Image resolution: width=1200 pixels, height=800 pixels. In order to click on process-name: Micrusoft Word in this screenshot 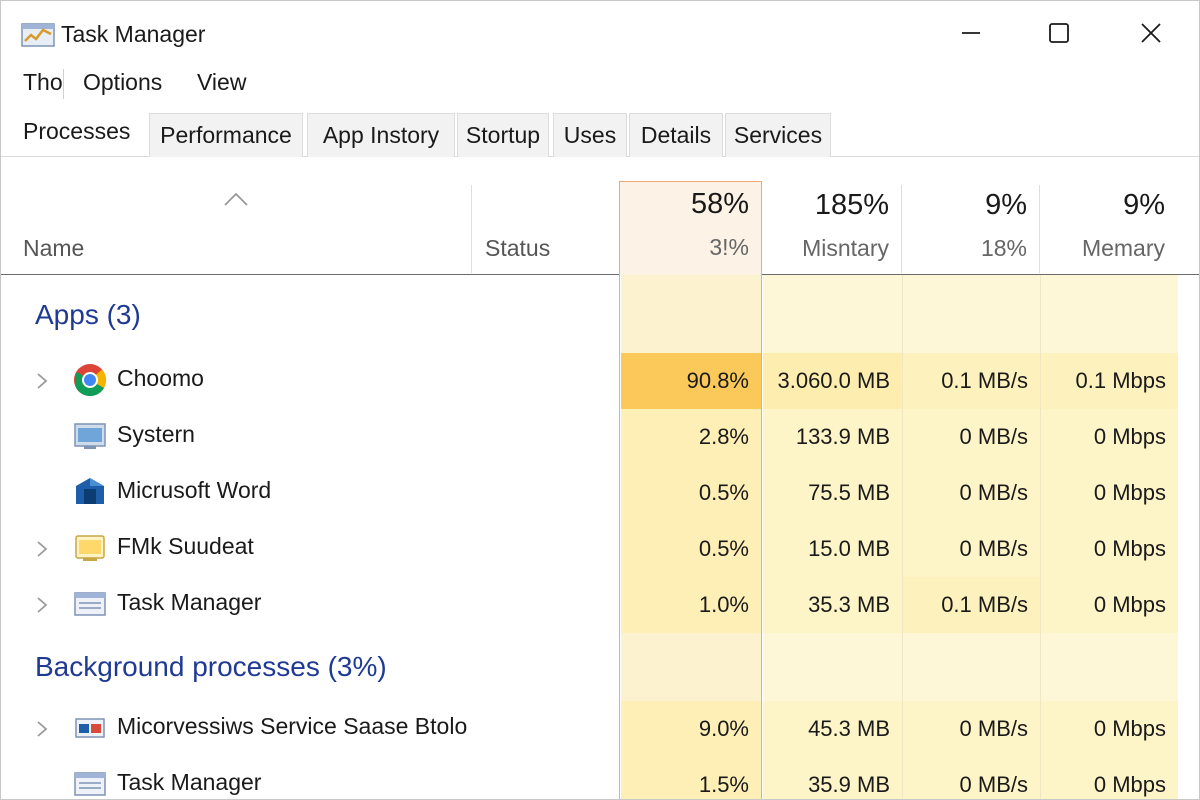, I will do `click(194, 490)`.